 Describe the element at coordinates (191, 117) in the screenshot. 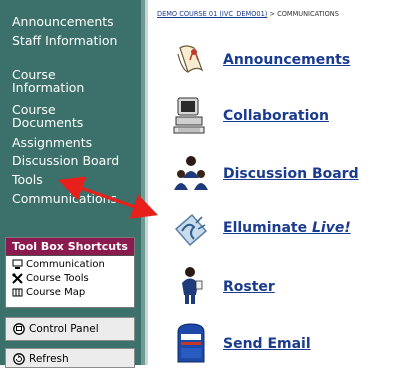

I see `computer-icon` at that location.